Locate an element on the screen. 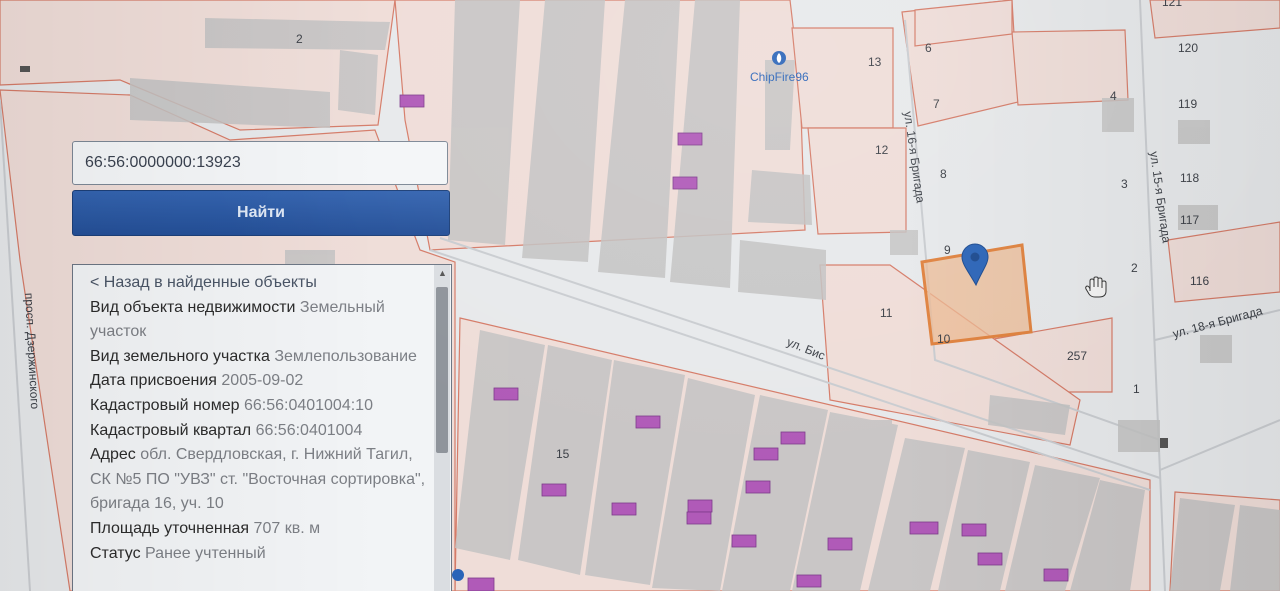 This screenshot has width=1280, height=591. fire-poi-icon is located at coordinates (779, 58).